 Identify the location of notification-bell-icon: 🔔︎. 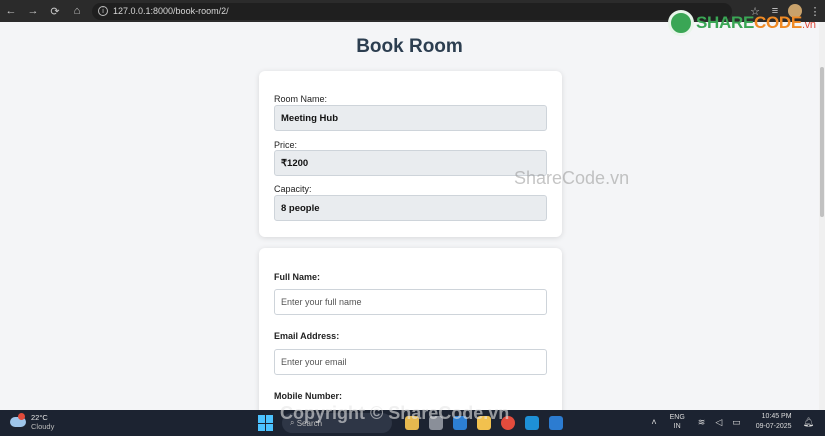
(808, 422).